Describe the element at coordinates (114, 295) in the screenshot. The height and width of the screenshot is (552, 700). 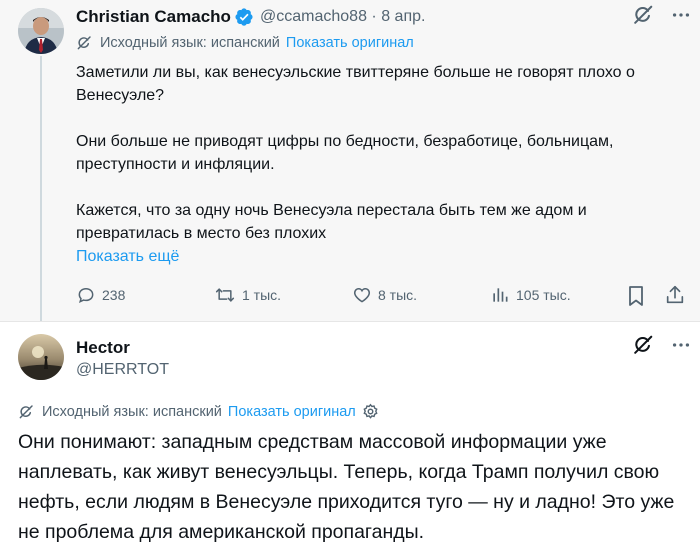
I see `reply-count: 238` at that location.